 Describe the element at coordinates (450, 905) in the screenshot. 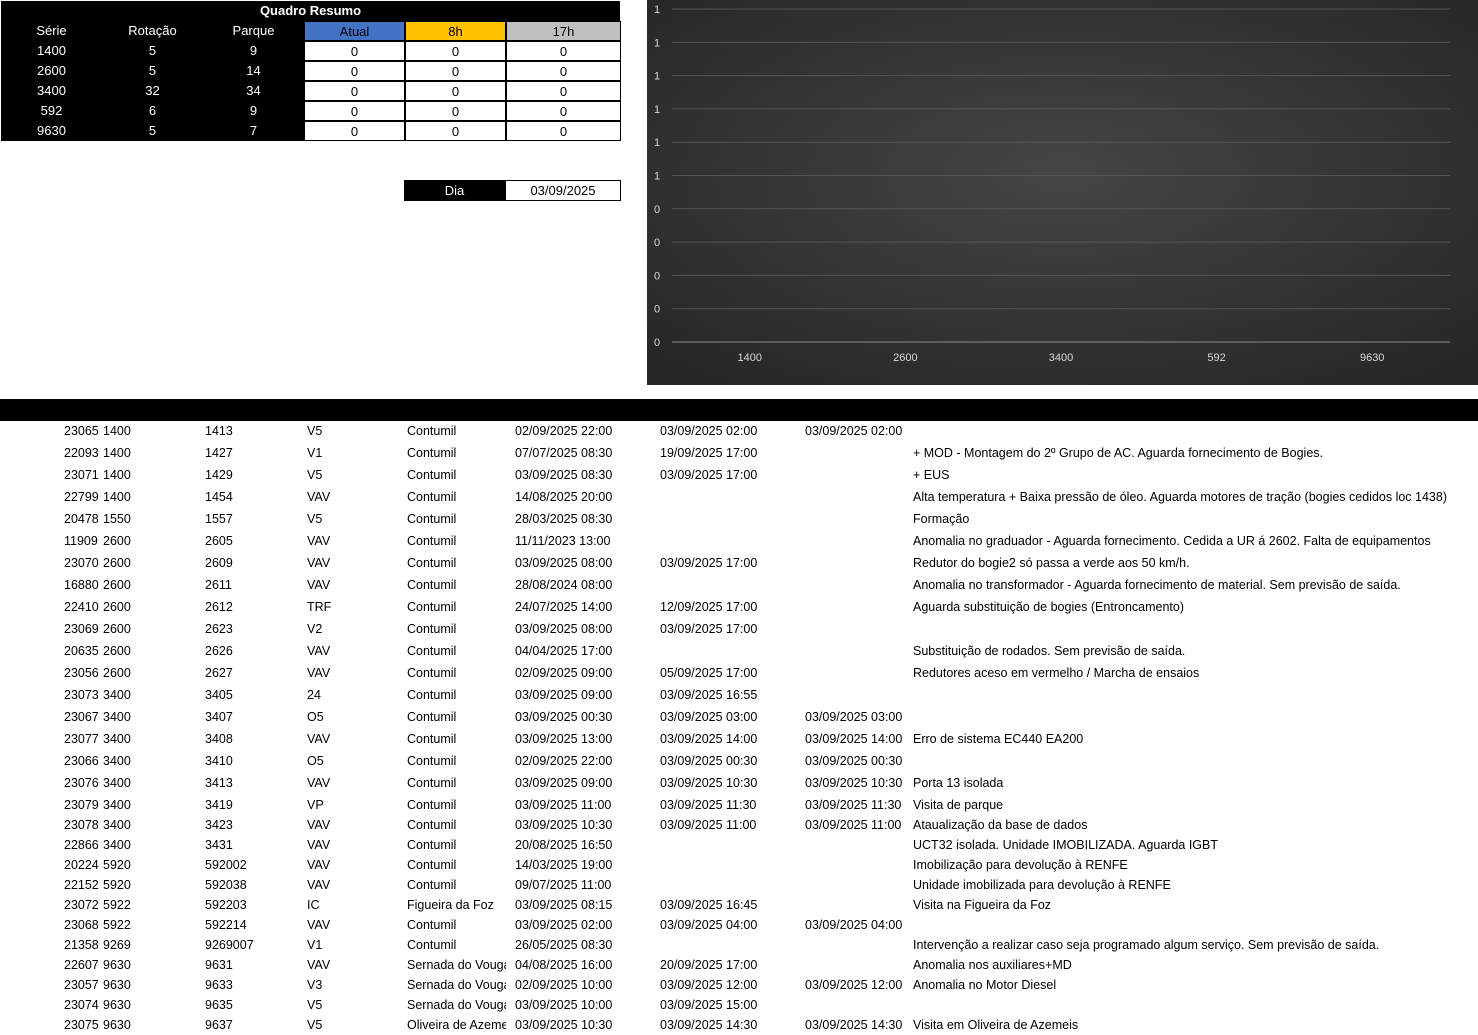

I see `table-cell: Figueira da Foz` at that location.